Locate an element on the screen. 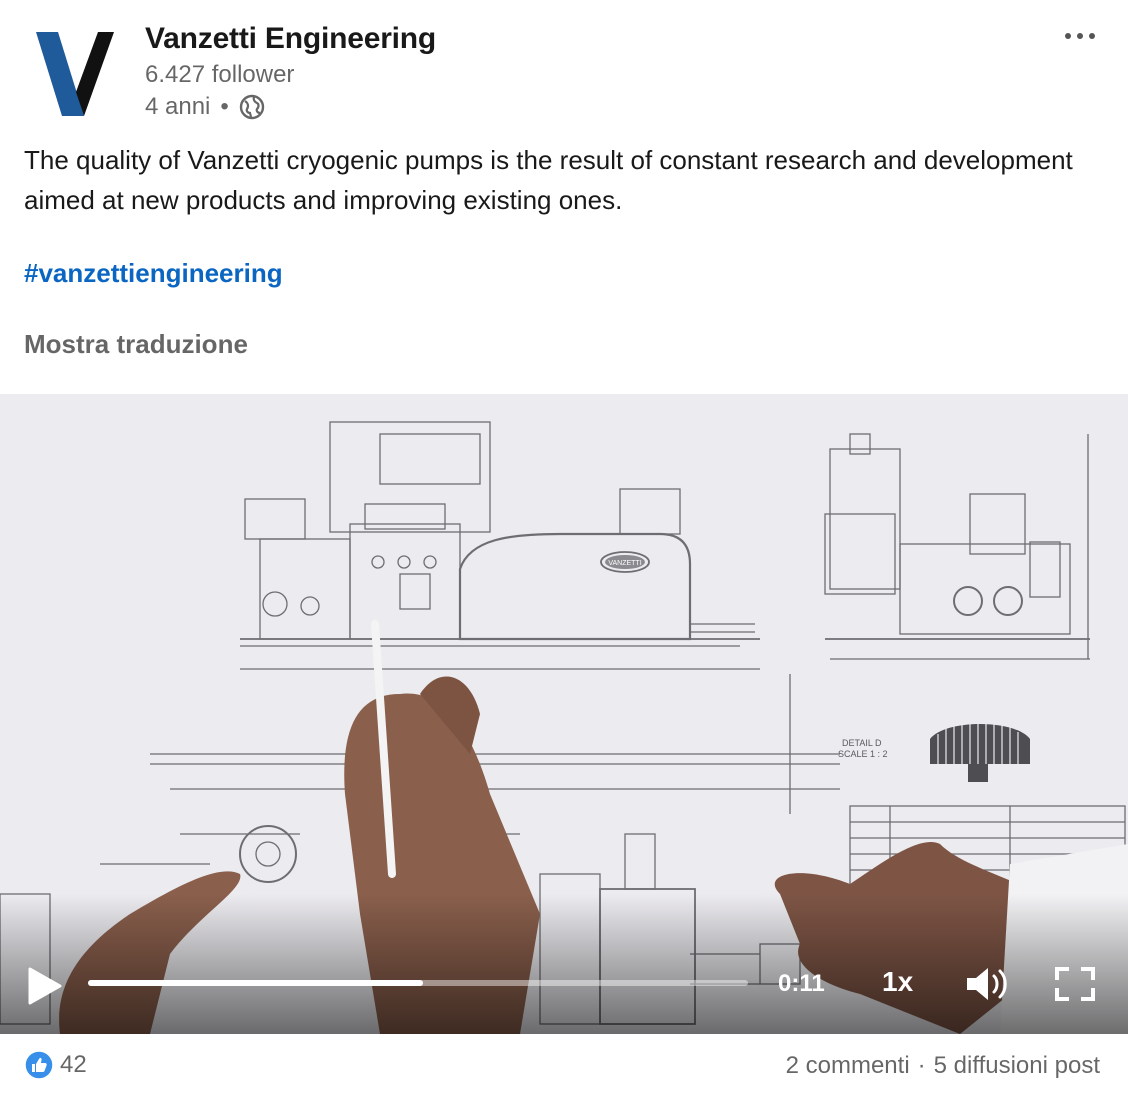 The height and width of the screenshot is (1098, 1128). reaction-count: 42 is located at coordinates (73, 1064).